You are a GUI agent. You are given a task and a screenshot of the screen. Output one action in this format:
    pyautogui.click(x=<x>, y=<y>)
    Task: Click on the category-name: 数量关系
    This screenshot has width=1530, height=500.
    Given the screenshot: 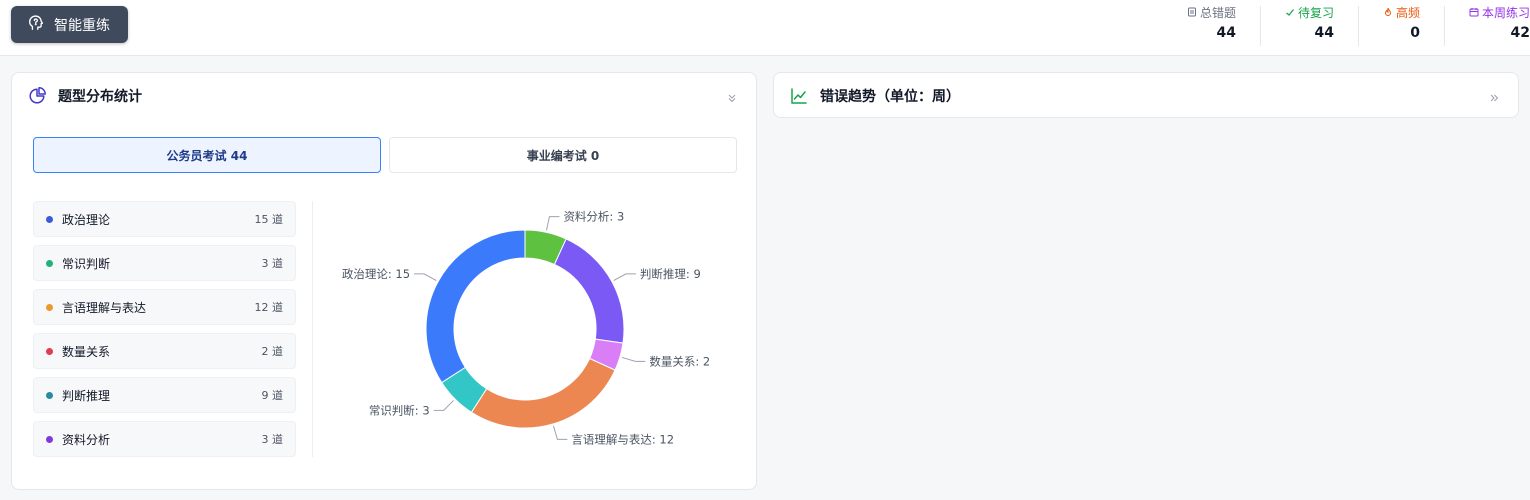 What is the action you would take?
    pyautogui.click(x=86, y=351)
    